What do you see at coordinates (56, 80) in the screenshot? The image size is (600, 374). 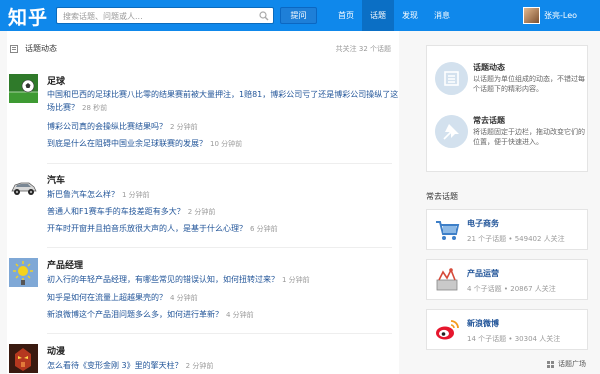 I see `topic-name: 足球` at bounding box center [56, 80].